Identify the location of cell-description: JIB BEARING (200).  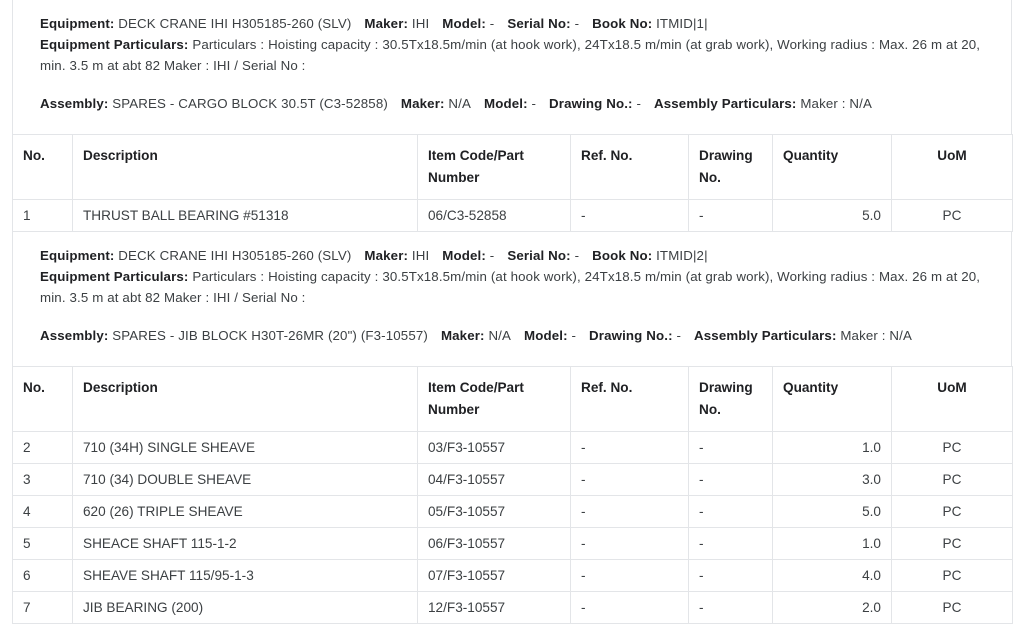
(245, 607).